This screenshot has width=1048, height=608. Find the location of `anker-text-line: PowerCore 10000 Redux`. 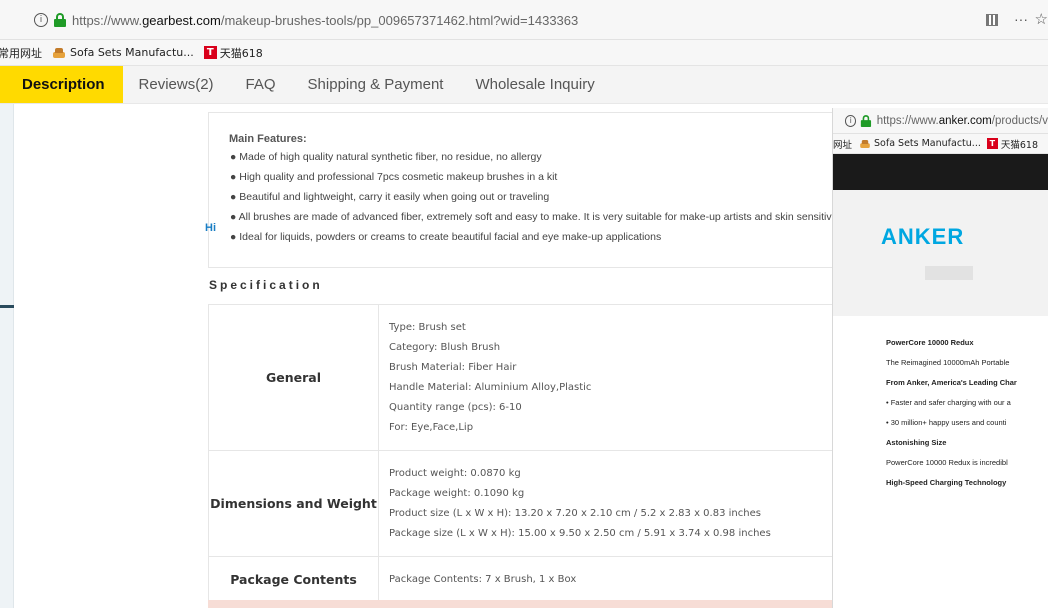

anker-text-line: PowerCore 10000 Redux is located at coordinates (930, 342).